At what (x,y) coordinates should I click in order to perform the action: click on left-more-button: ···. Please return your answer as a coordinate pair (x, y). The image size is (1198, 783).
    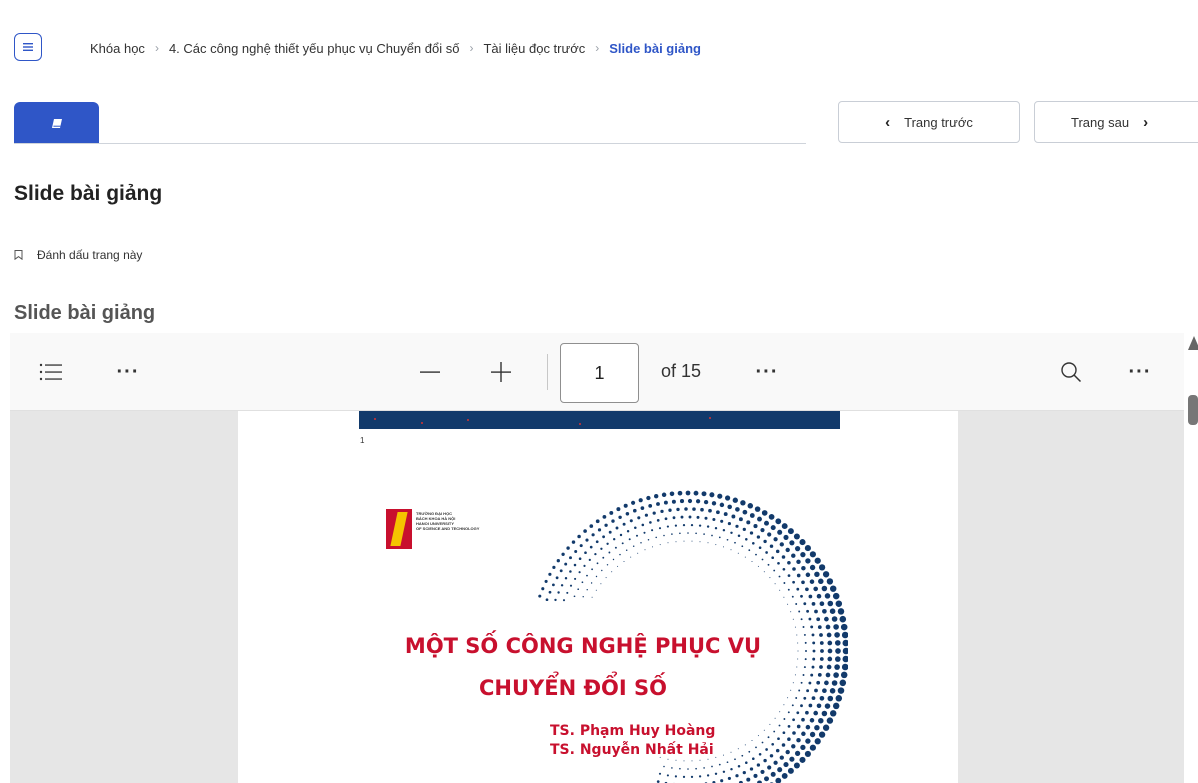
    Looking at the image, I should click on (128, 372).